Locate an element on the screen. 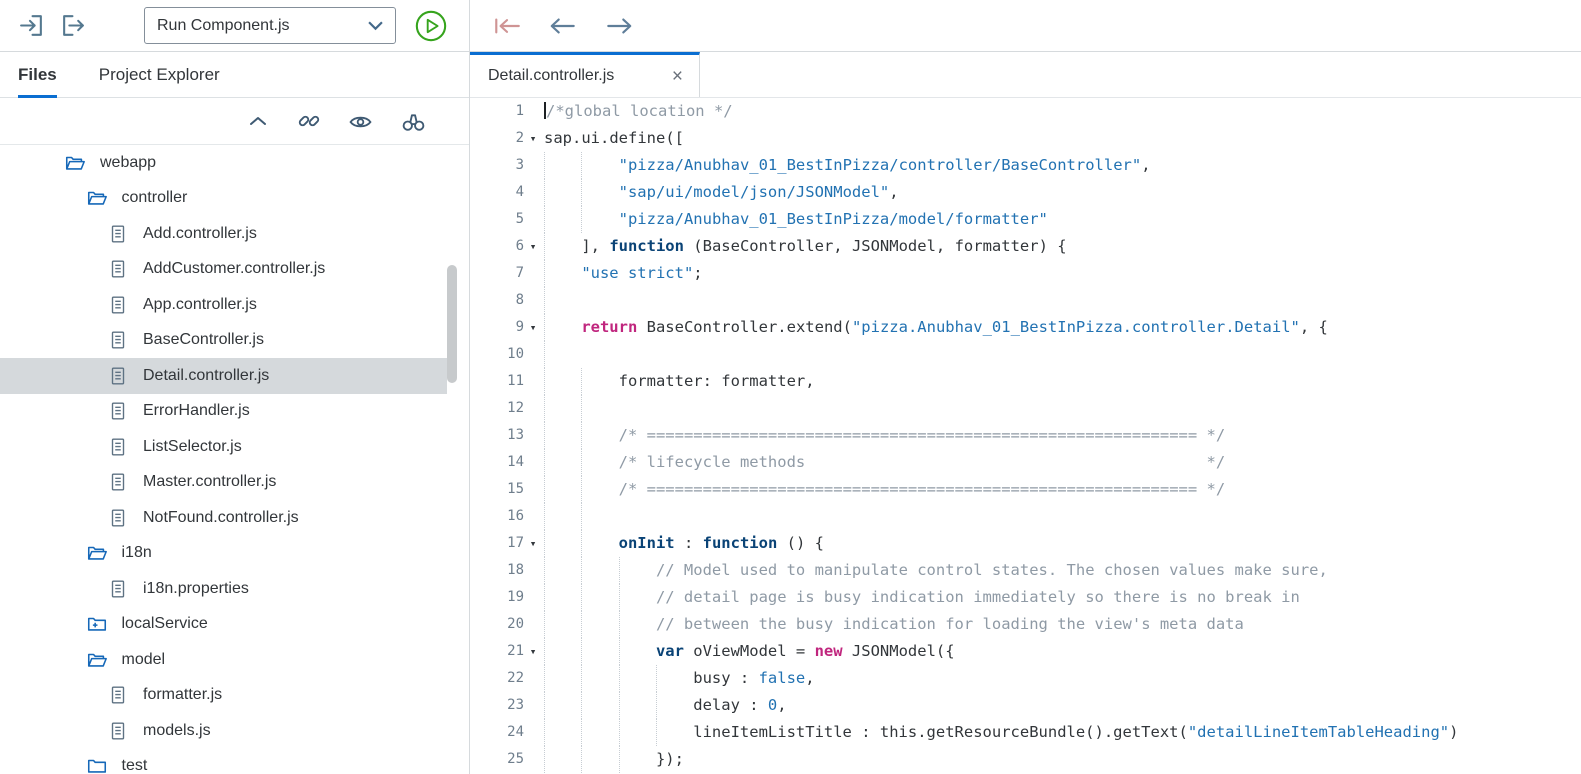 The image size is (1581, 774). tree-item-errorhandler-js: ErrorHandler.js is located at coordinates (223, 412).